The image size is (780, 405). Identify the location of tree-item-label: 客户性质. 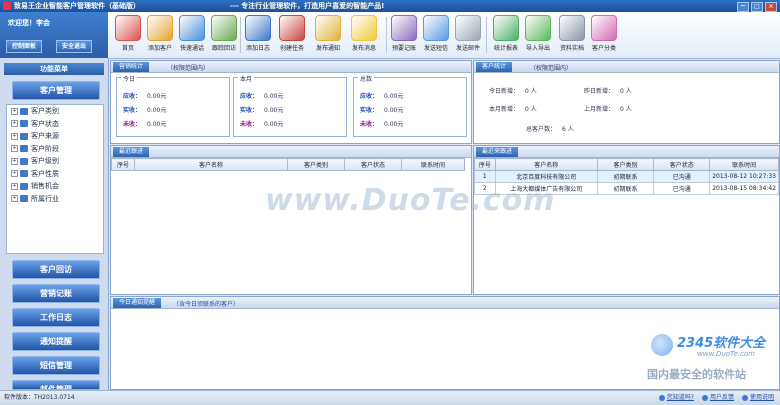
(45, 173).